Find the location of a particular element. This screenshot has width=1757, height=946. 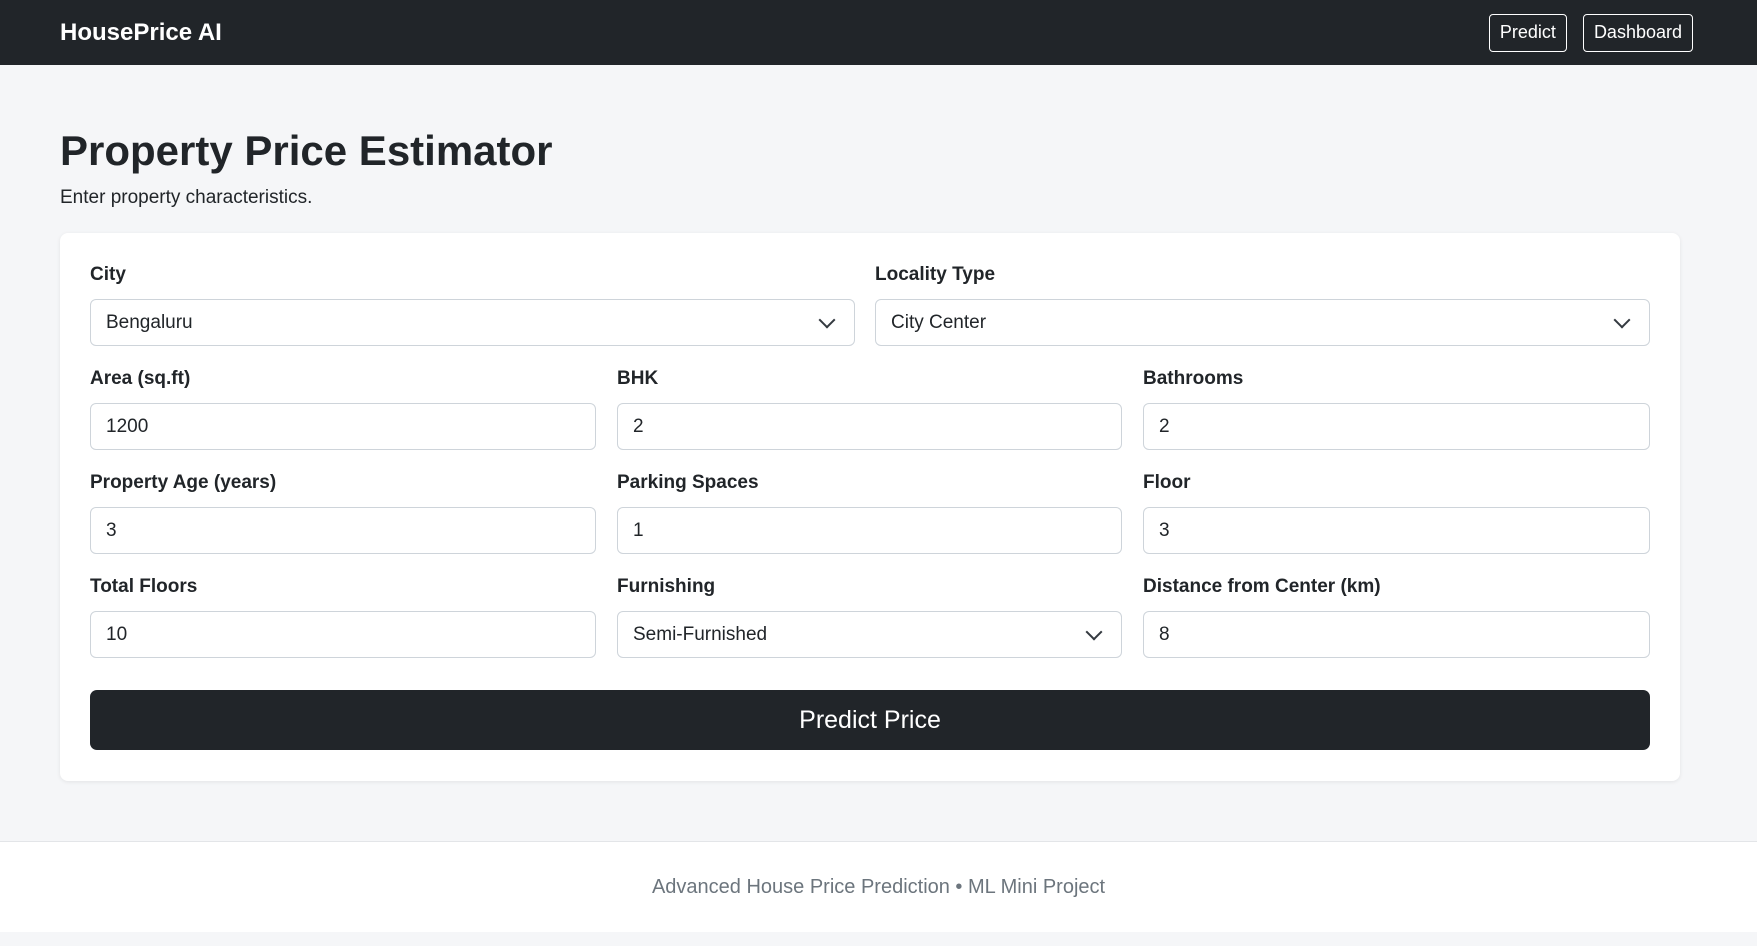

bhk-field: BHK is located at coordinates (869, 408).